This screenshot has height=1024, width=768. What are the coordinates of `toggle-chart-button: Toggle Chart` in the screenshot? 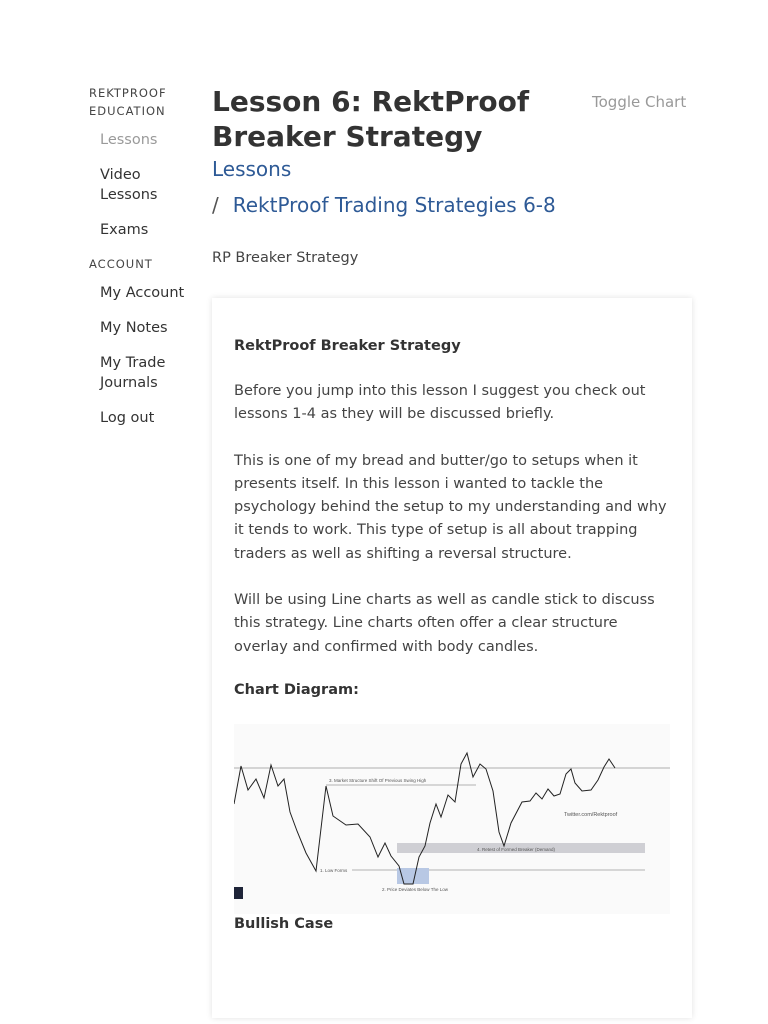 It's located at (639, 102).